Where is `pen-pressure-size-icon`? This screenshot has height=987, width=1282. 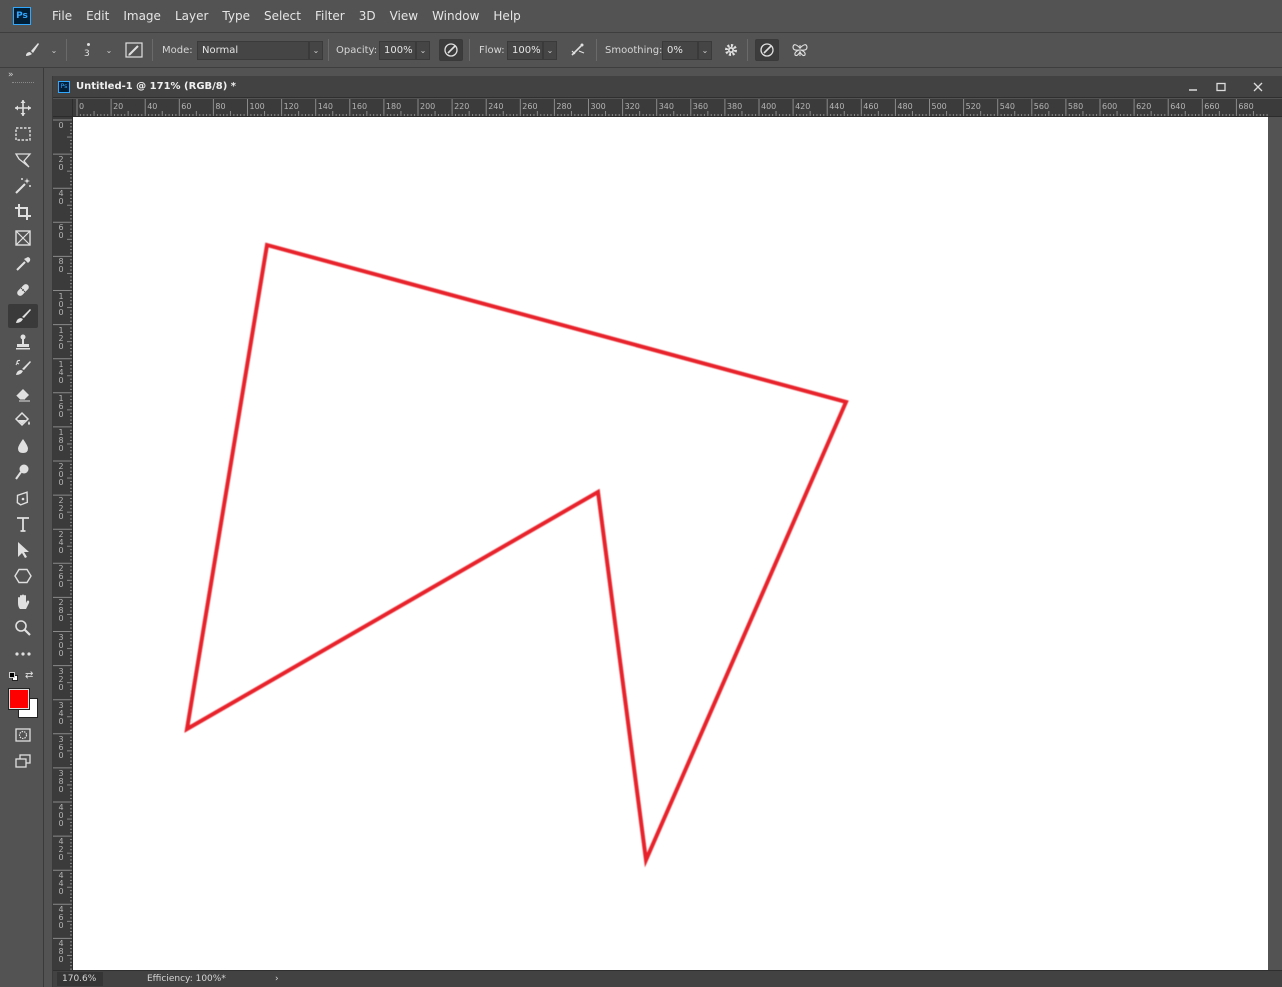
pen-pressure-size-icon is located at coordinates (767, 50).